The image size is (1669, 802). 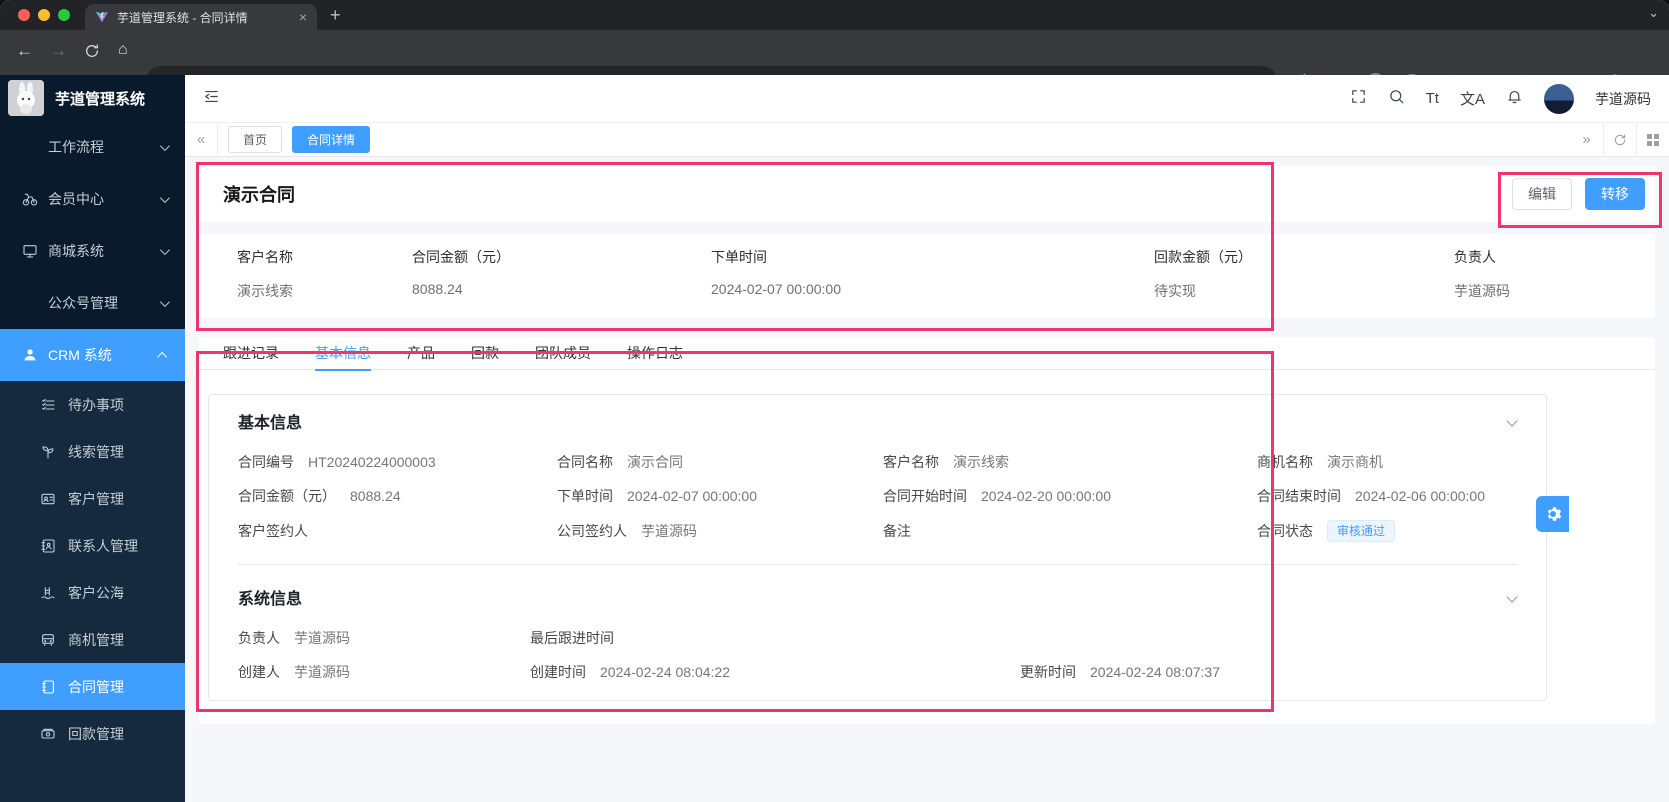 I want to click on font-size-icon: Tt, so click(x=1432, y=98).